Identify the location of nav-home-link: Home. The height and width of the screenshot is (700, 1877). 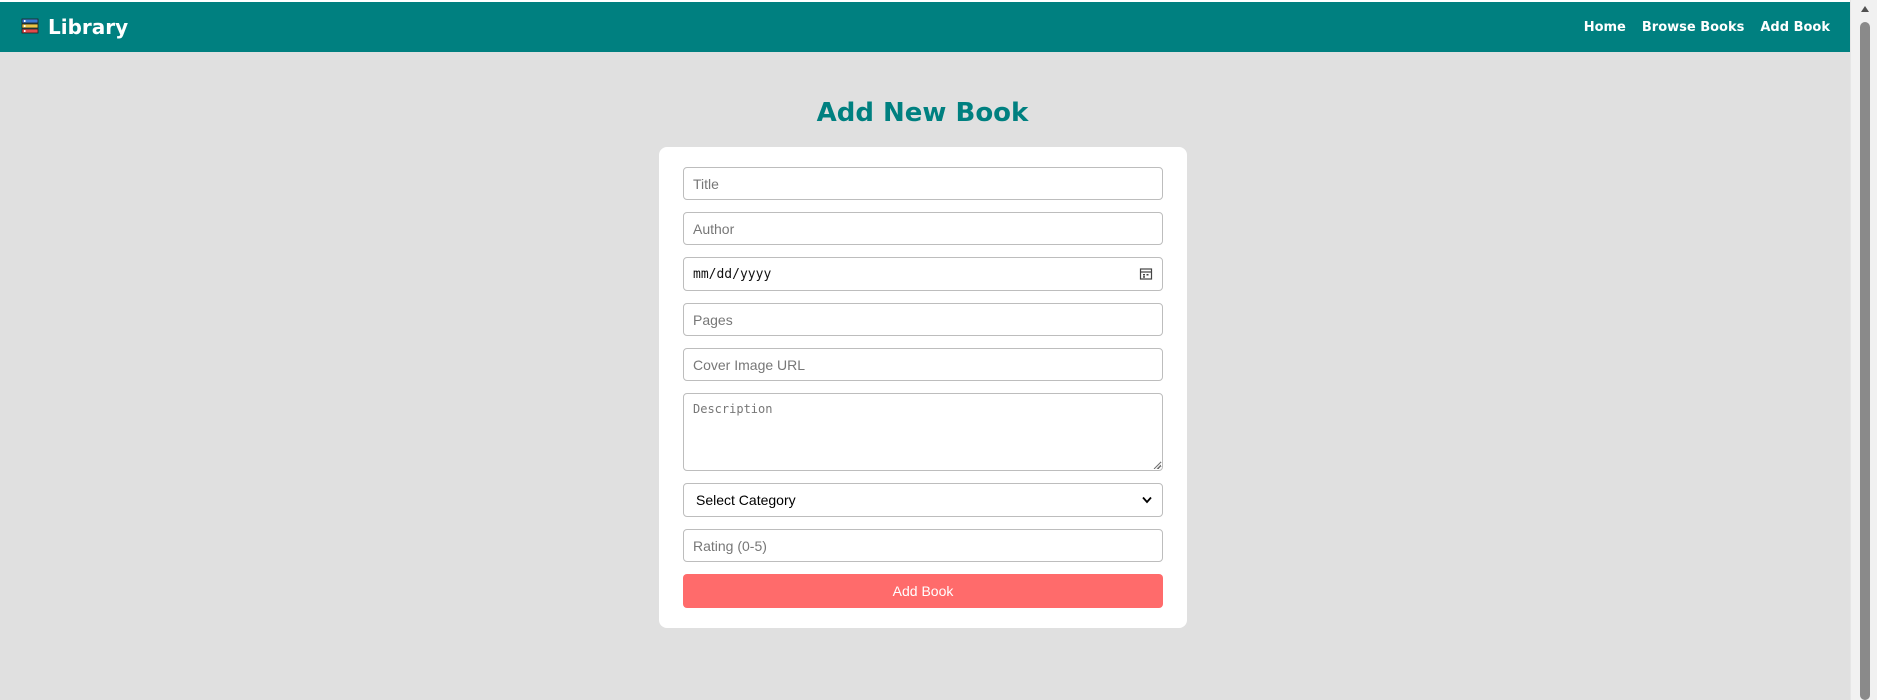
(1605, 27).